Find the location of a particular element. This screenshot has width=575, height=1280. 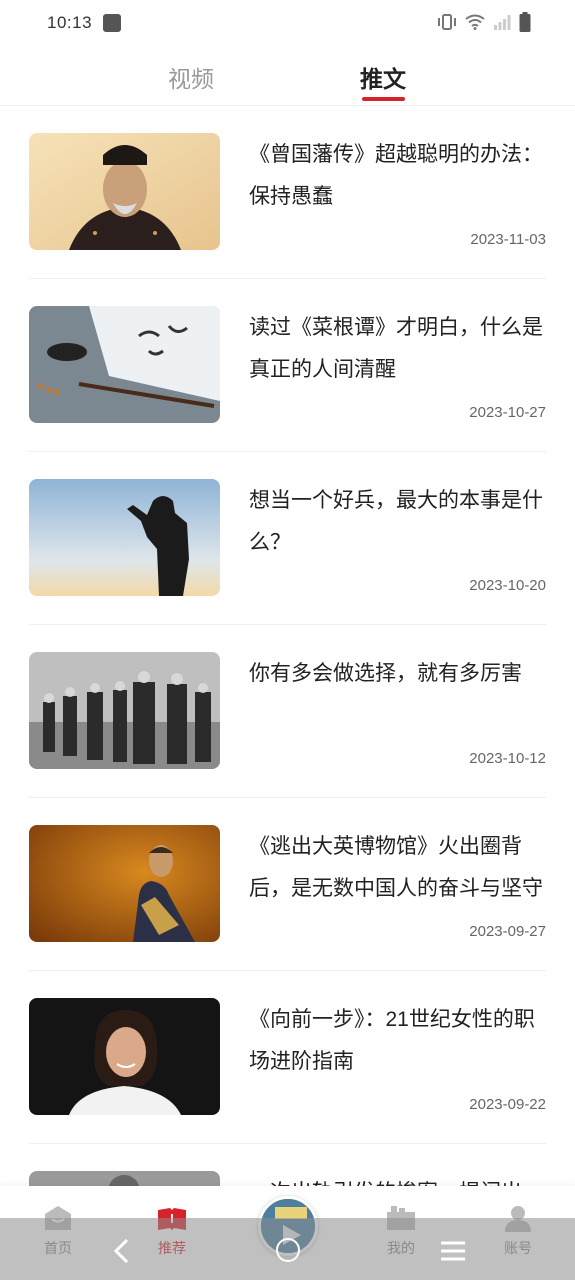

article-item: 读过《菜根谭》才明白，什么是真正的人间清醒 2023-10-27 is located at coordinates (287, 365).